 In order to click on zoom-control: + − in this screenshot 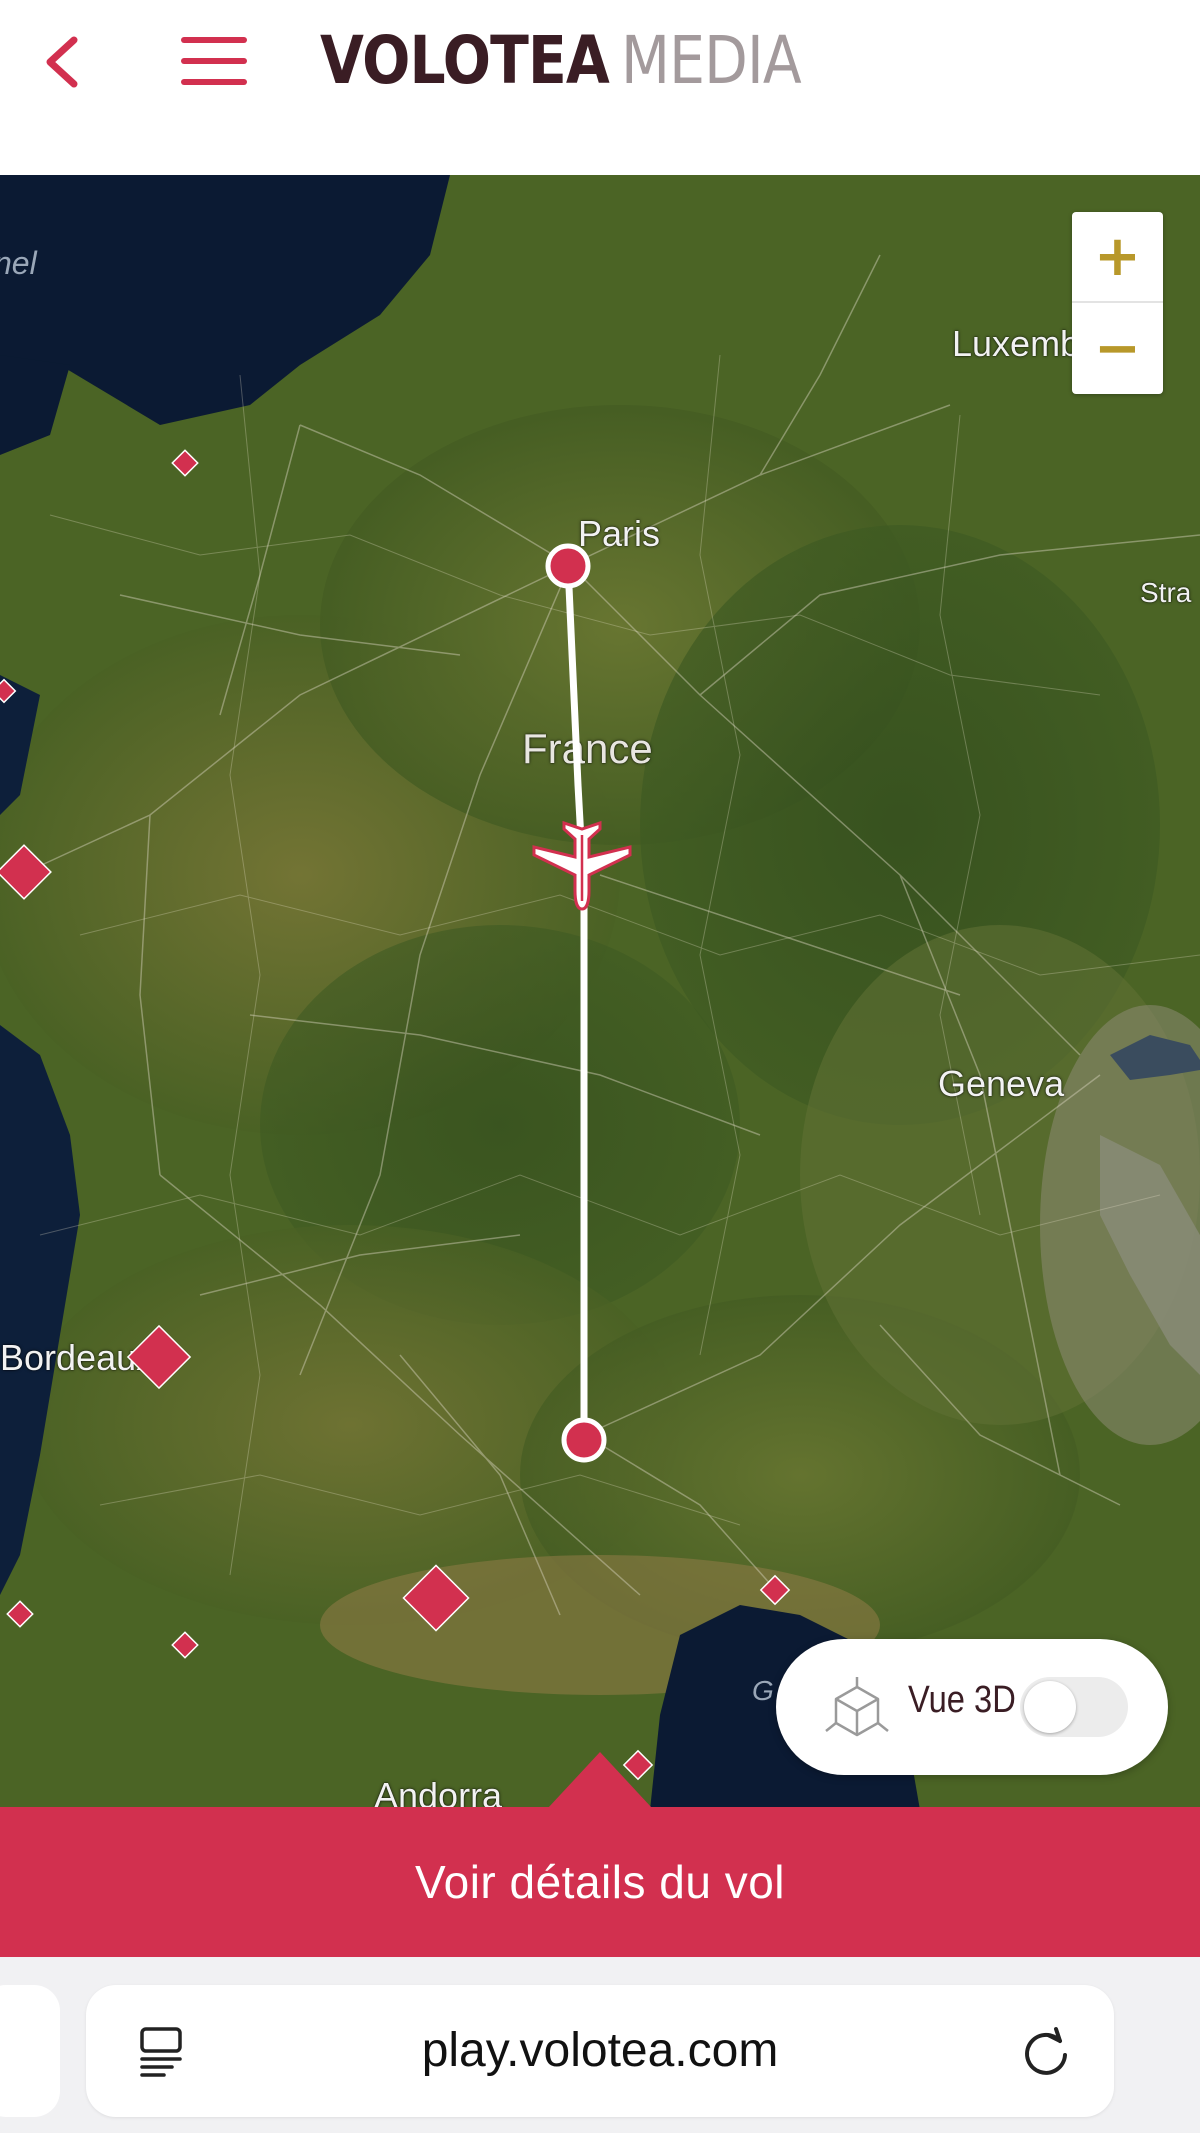, I will do `click(1117, 303)`.